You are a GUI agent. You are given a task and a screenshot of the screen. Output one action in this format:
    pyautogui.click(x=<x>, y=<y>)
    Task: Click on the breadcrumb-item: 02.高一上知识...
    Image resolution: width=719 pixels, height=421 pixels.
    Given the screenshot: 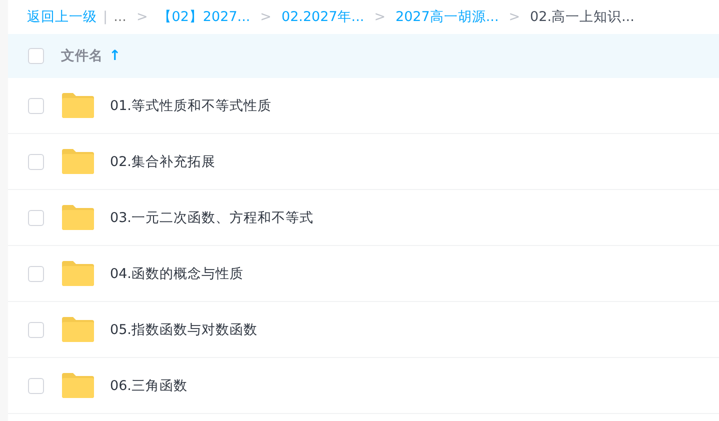 What is the action you would take?
    pyautogui.click(x=582, y=17)
    